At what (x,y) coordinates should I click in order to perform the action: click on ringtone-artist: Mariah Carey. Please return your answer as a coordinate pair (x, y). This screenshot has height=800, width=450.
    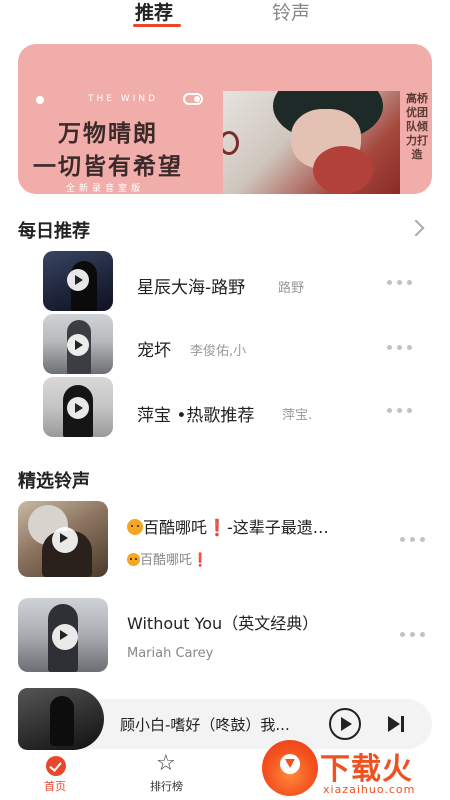
    Looking at the image, I should click on (170, 653).